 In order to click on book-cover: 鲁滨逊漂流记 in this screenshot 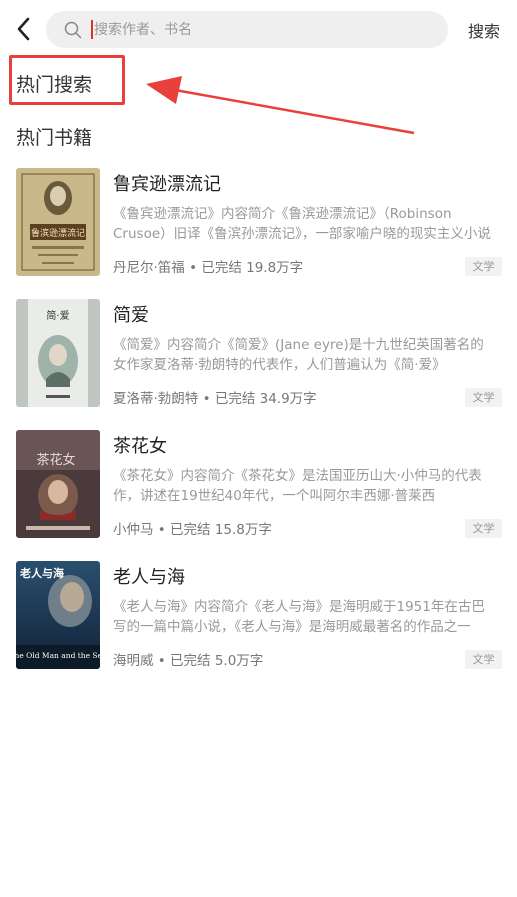, I will do `click(58, 222)`.